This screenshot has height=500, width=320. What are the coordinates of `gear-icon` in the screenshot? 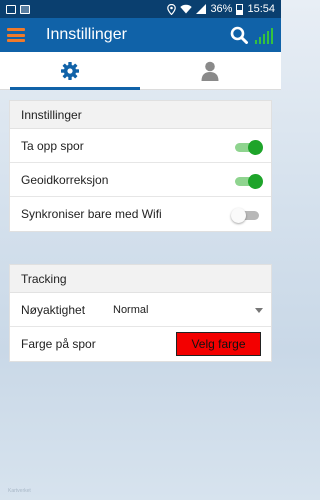 It's located at (70, 71).